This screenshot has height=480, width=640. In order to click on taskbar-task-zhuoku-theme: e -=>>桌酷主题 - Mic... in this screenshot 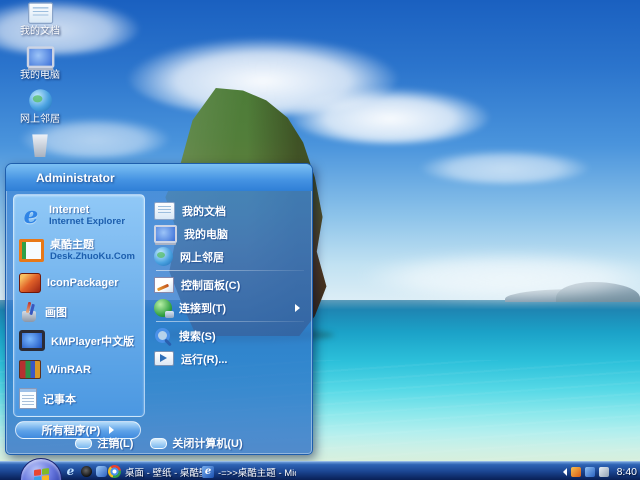, I will do `click(249, 471)`.